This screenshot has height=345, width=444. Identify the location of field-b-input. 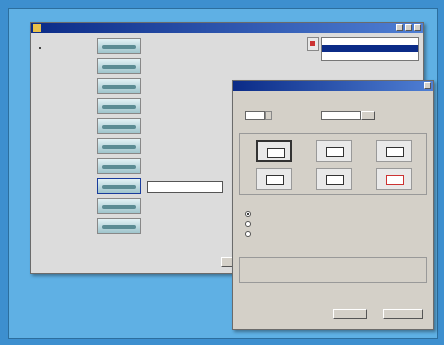
(341, 115).